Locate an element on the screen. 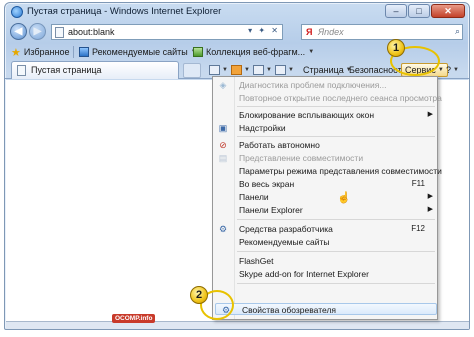  back-button: ◀ is located at coordinates (18, 31).